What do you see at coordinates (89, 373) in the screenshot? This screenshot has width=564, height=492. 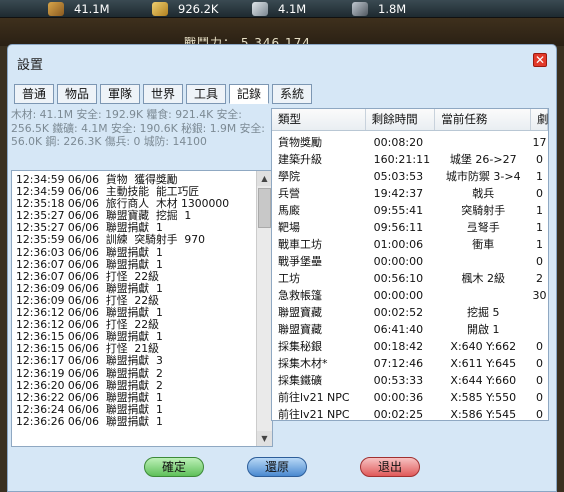 I see `log-line: 12:36:19 06/06 聯盟捐獻 2` at bounding box center [89, 373].